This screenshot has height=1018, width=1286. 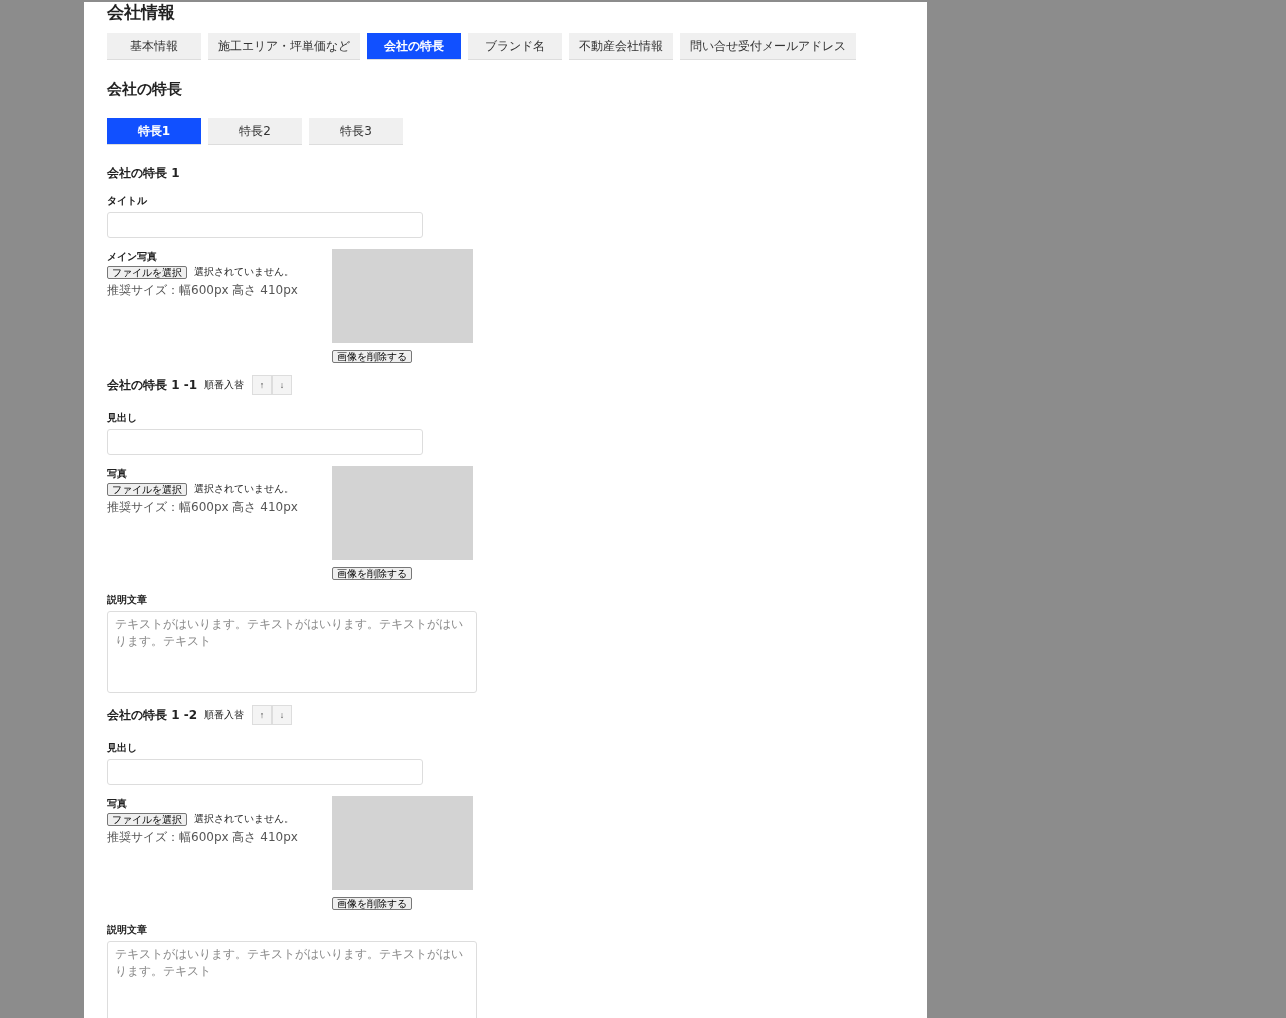 What do you see at coordinates (768, 46) in the screenshot?
I see `tab: 問い合せ受付メールアドレス` at bounding box center [768, 46].